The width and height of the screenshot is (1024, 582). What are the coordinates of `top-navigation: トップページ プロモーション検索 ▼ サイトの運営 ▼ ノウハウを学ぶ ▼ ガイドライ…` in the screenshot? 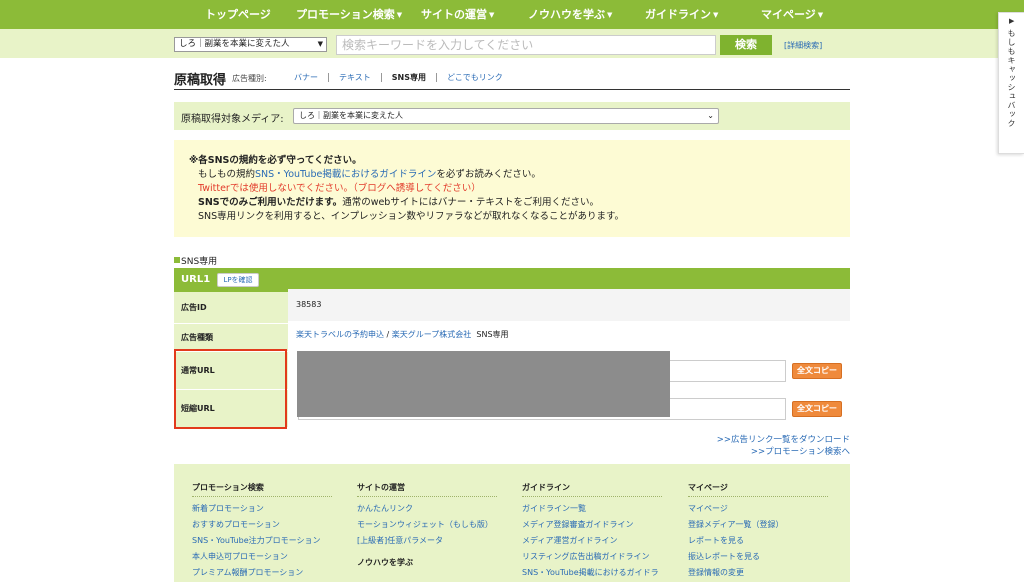 It's located at (512, 14).